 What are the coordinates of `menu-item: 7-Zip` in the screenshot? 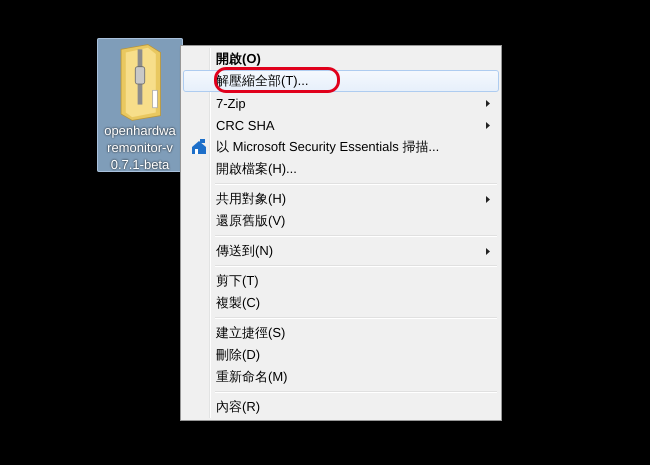 It's located at (341, 103).